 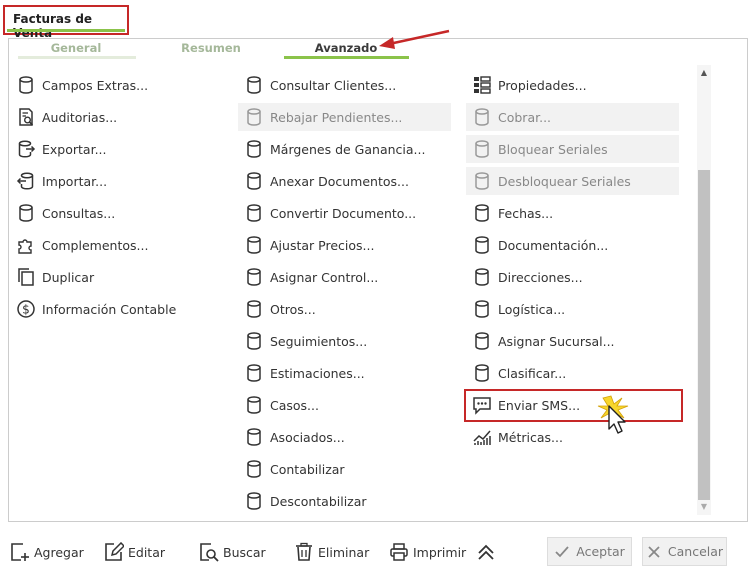 What do you see at coordinates (109, 309) in the screenshot?
I see `menu-item-label: Información Contable` at bounding box center [109, 309].